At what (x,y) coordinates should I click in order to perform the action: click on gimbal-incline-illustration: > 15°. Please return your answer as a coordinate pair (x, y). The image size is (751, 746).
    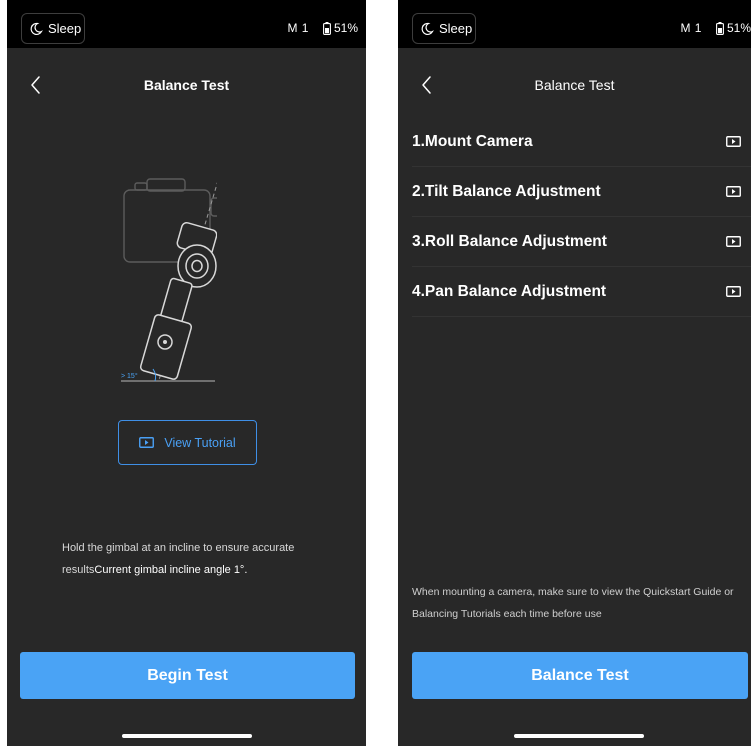
    Looking at the image, I should click on (169, 280).